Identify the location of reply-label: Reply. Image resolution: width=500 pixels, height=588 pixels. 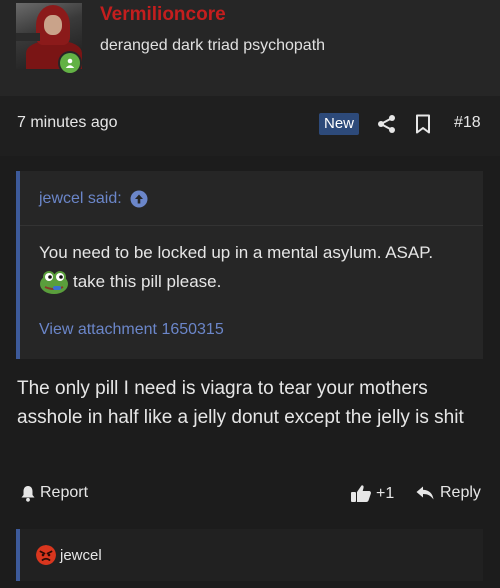
(460, 492).